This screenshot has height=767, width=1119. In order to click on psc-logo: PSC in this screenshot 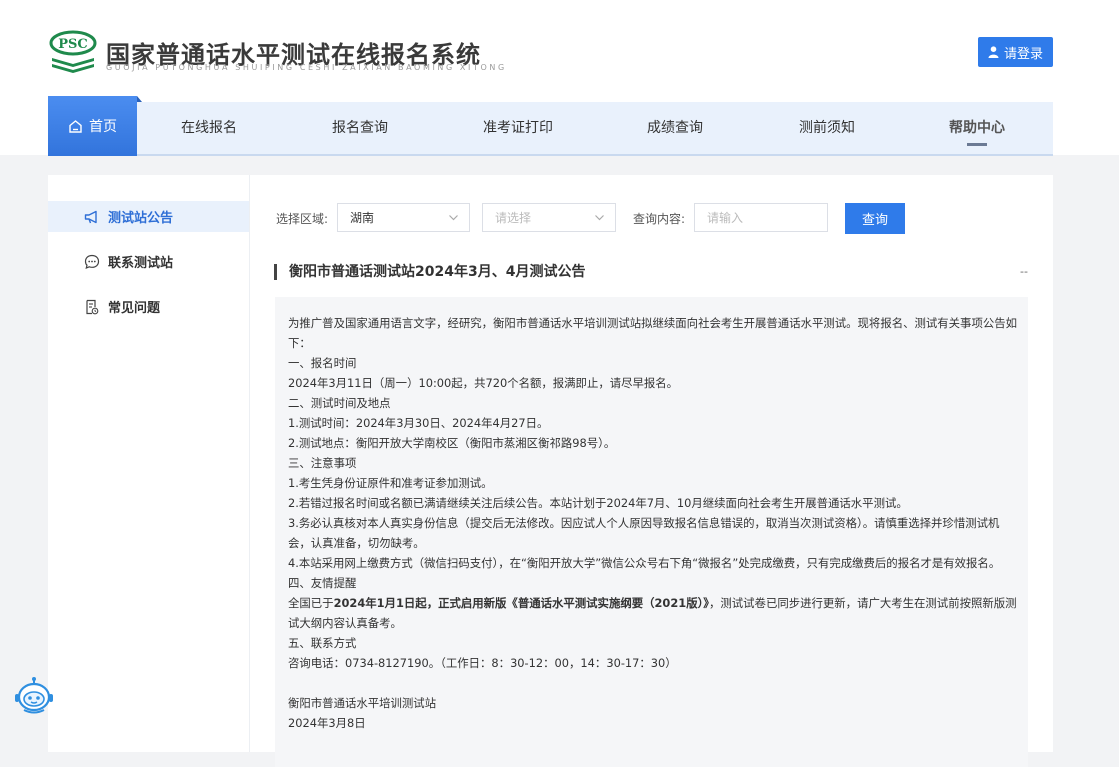, I will do `click(73, 51)`.